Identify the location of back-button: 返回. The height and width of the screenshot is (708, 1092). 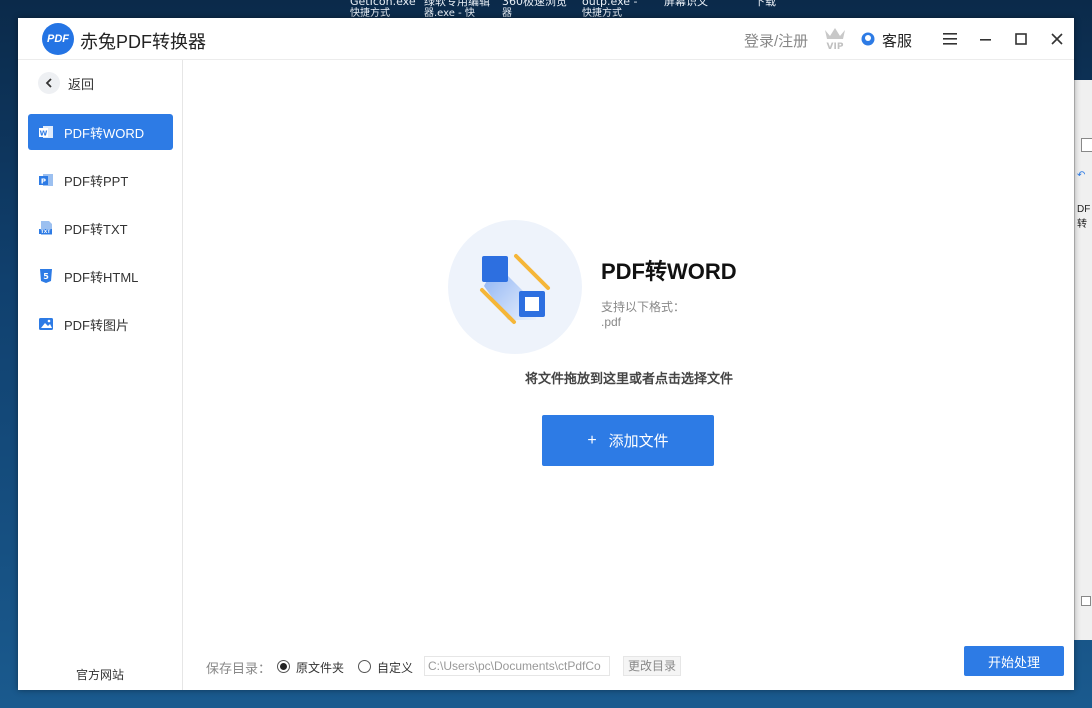
(66, 83).